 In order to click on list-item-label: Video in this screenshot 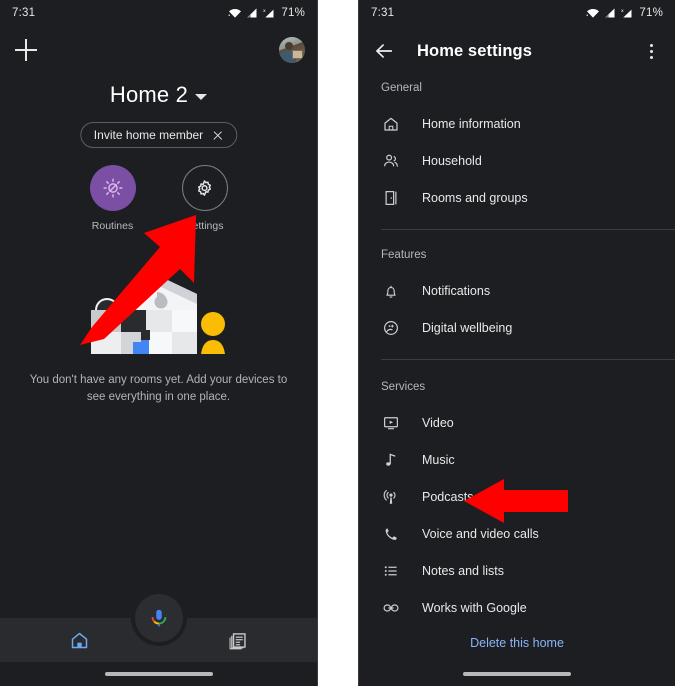, I will do `click(438, 422)`.